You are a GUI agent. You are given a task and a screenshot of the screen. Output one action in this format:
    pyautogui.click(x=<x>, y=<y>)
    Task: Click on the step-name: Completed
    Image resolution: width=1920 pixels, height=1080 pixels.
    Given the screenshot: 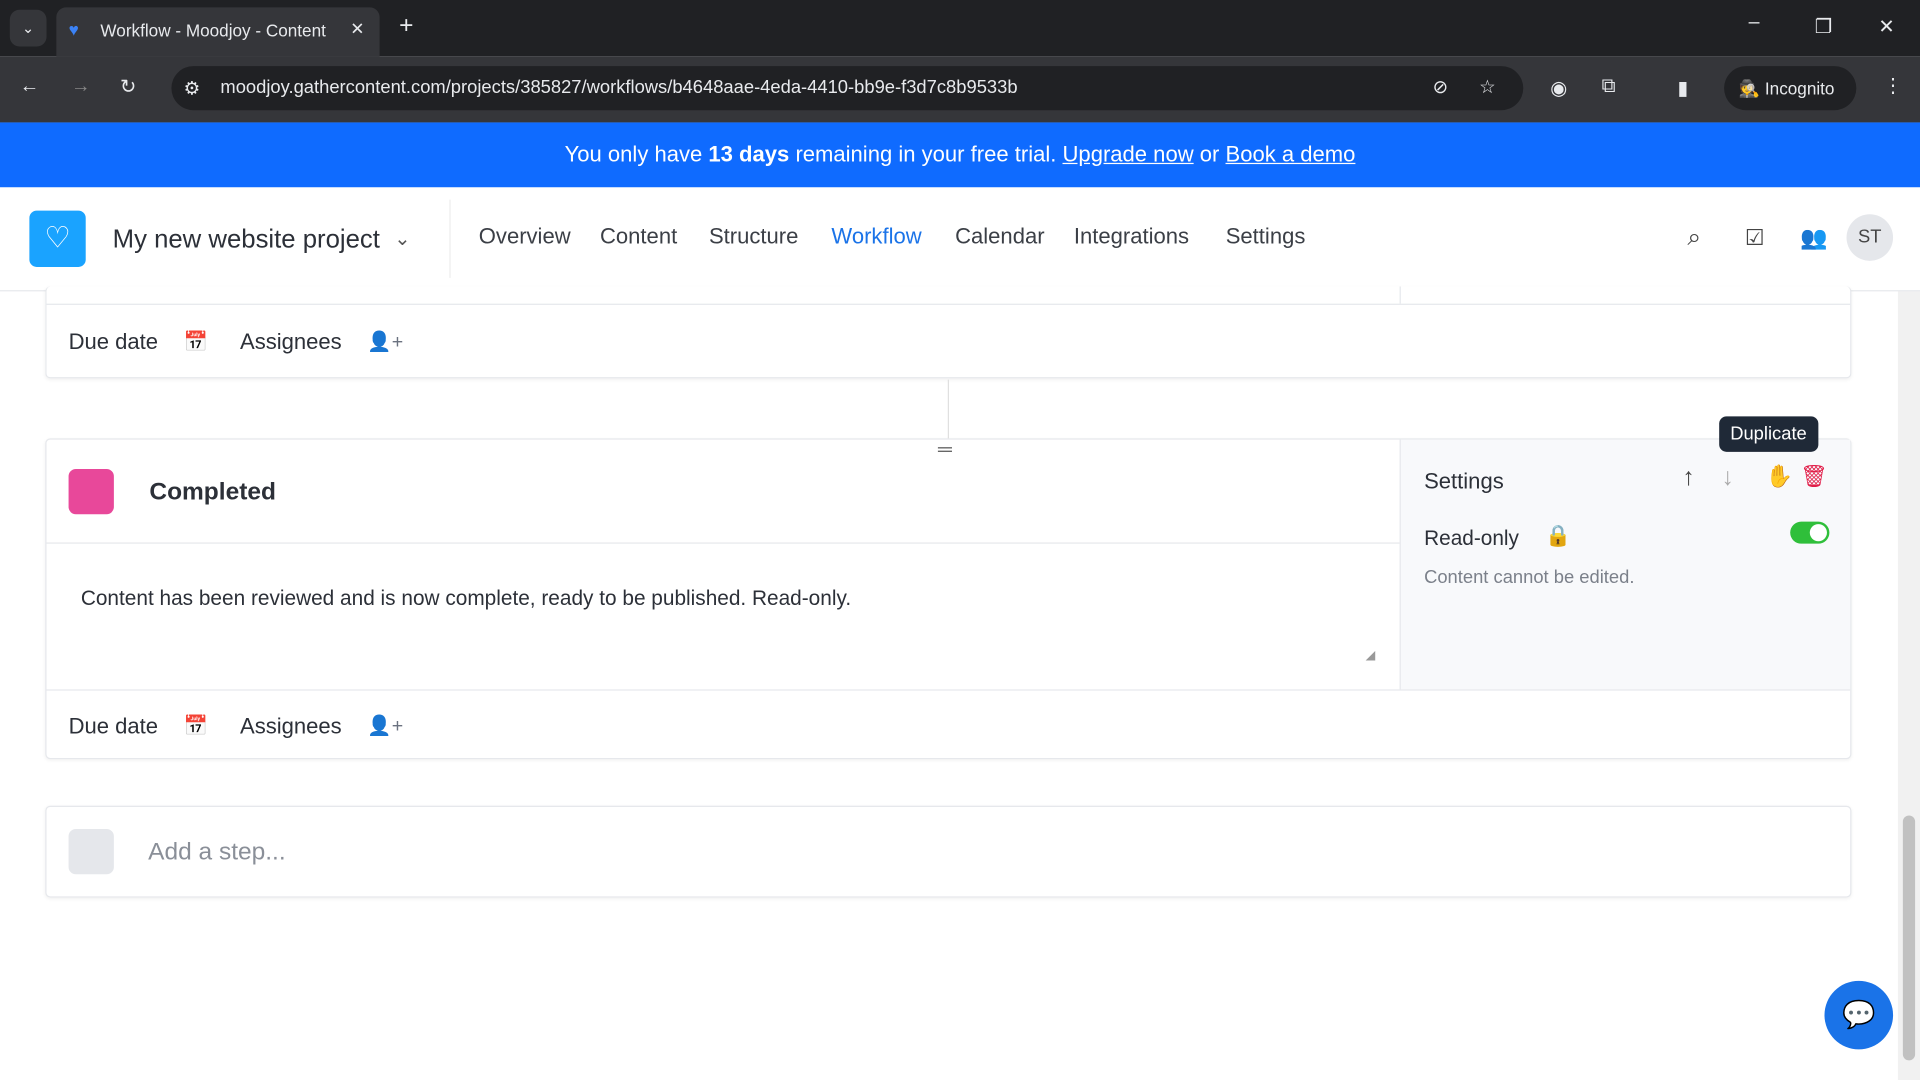 What is the action you would take?
    pyautogui.click(x=212, y=493)
    